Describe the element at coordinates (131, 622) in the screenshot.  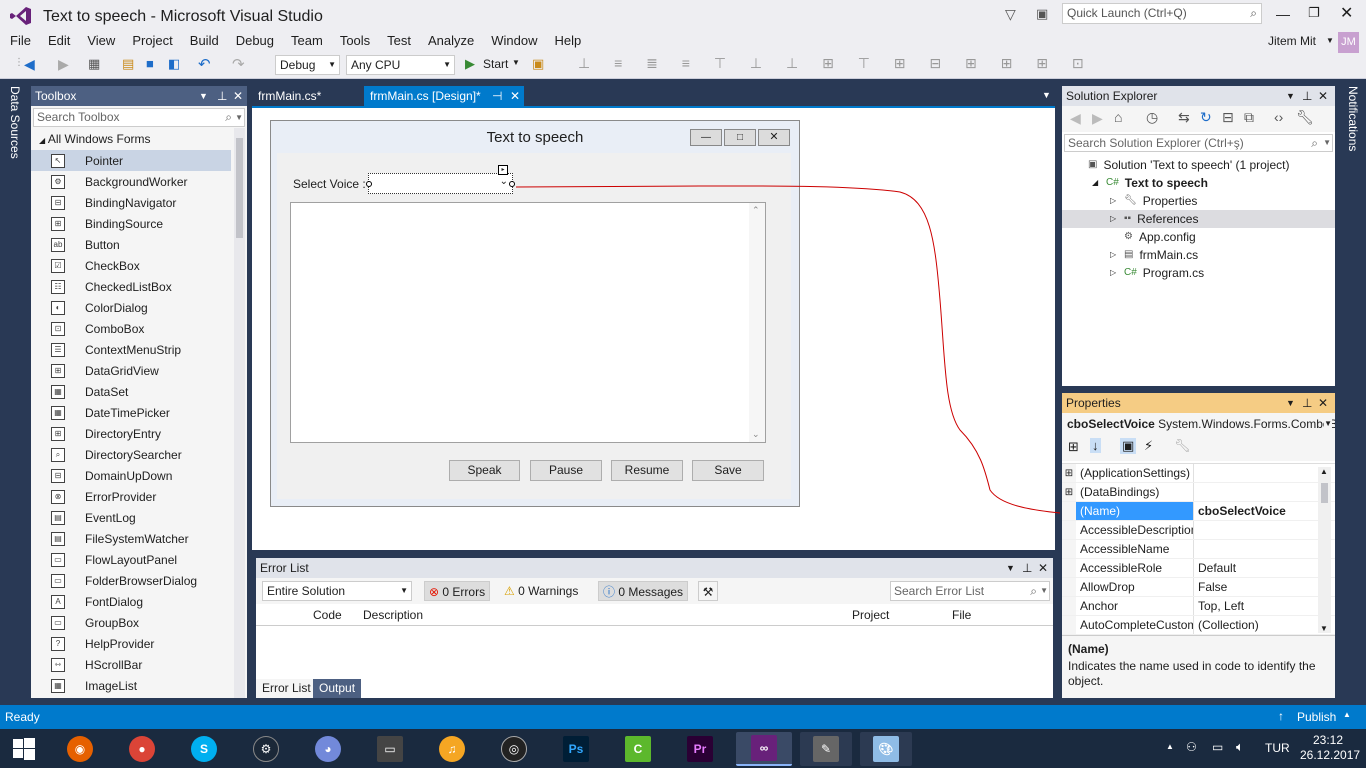
I see `toolbox-item-groupbox: ▭ GroupBox` at that location.